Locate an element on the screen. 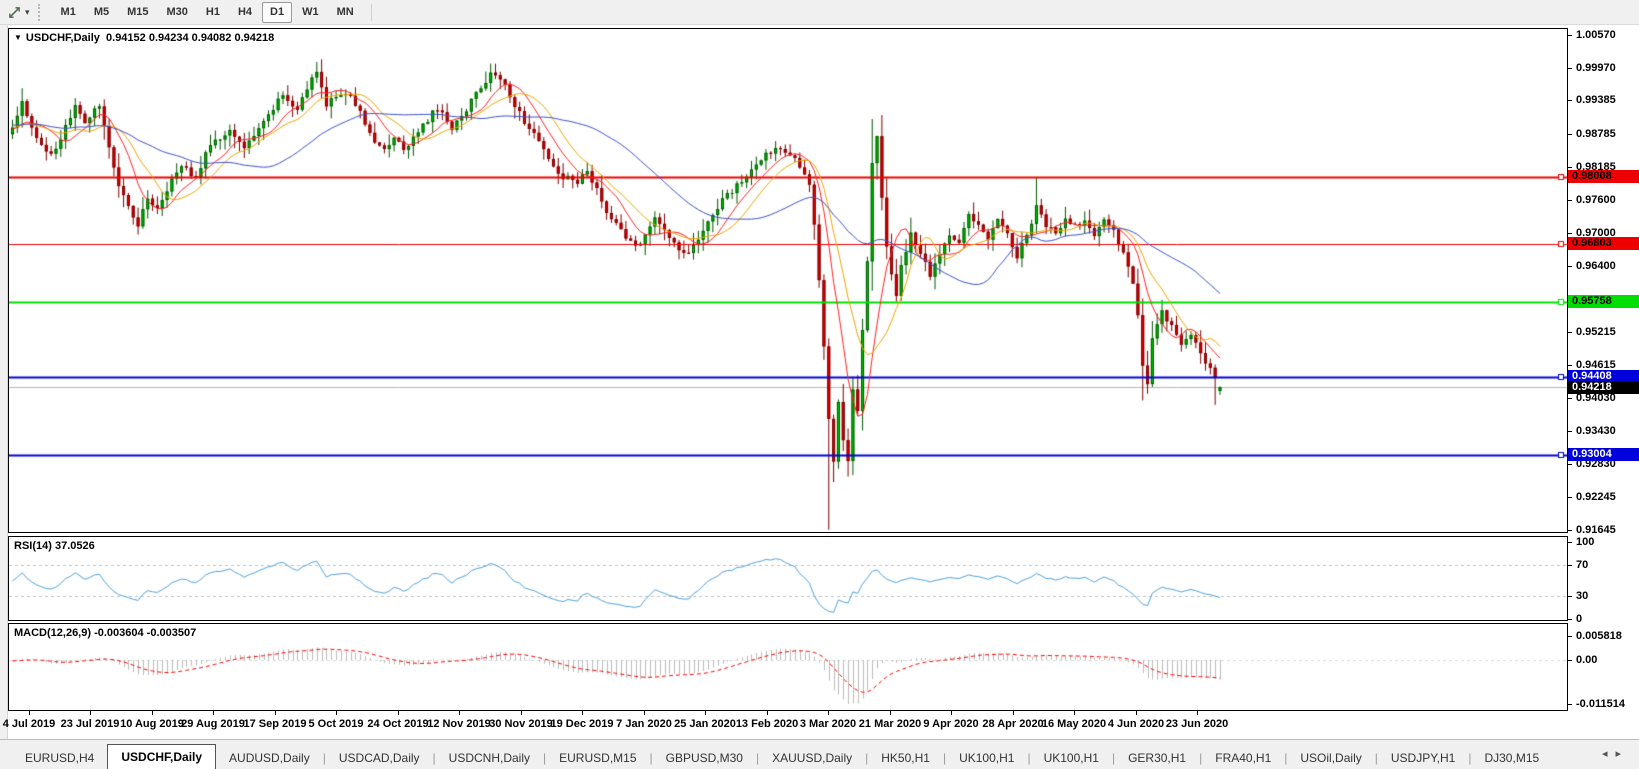 The height and width of the screenshot is (769, 1639). chart-tab-usoil-daily: USOil,Daily is located at coordinates (1330, 758).